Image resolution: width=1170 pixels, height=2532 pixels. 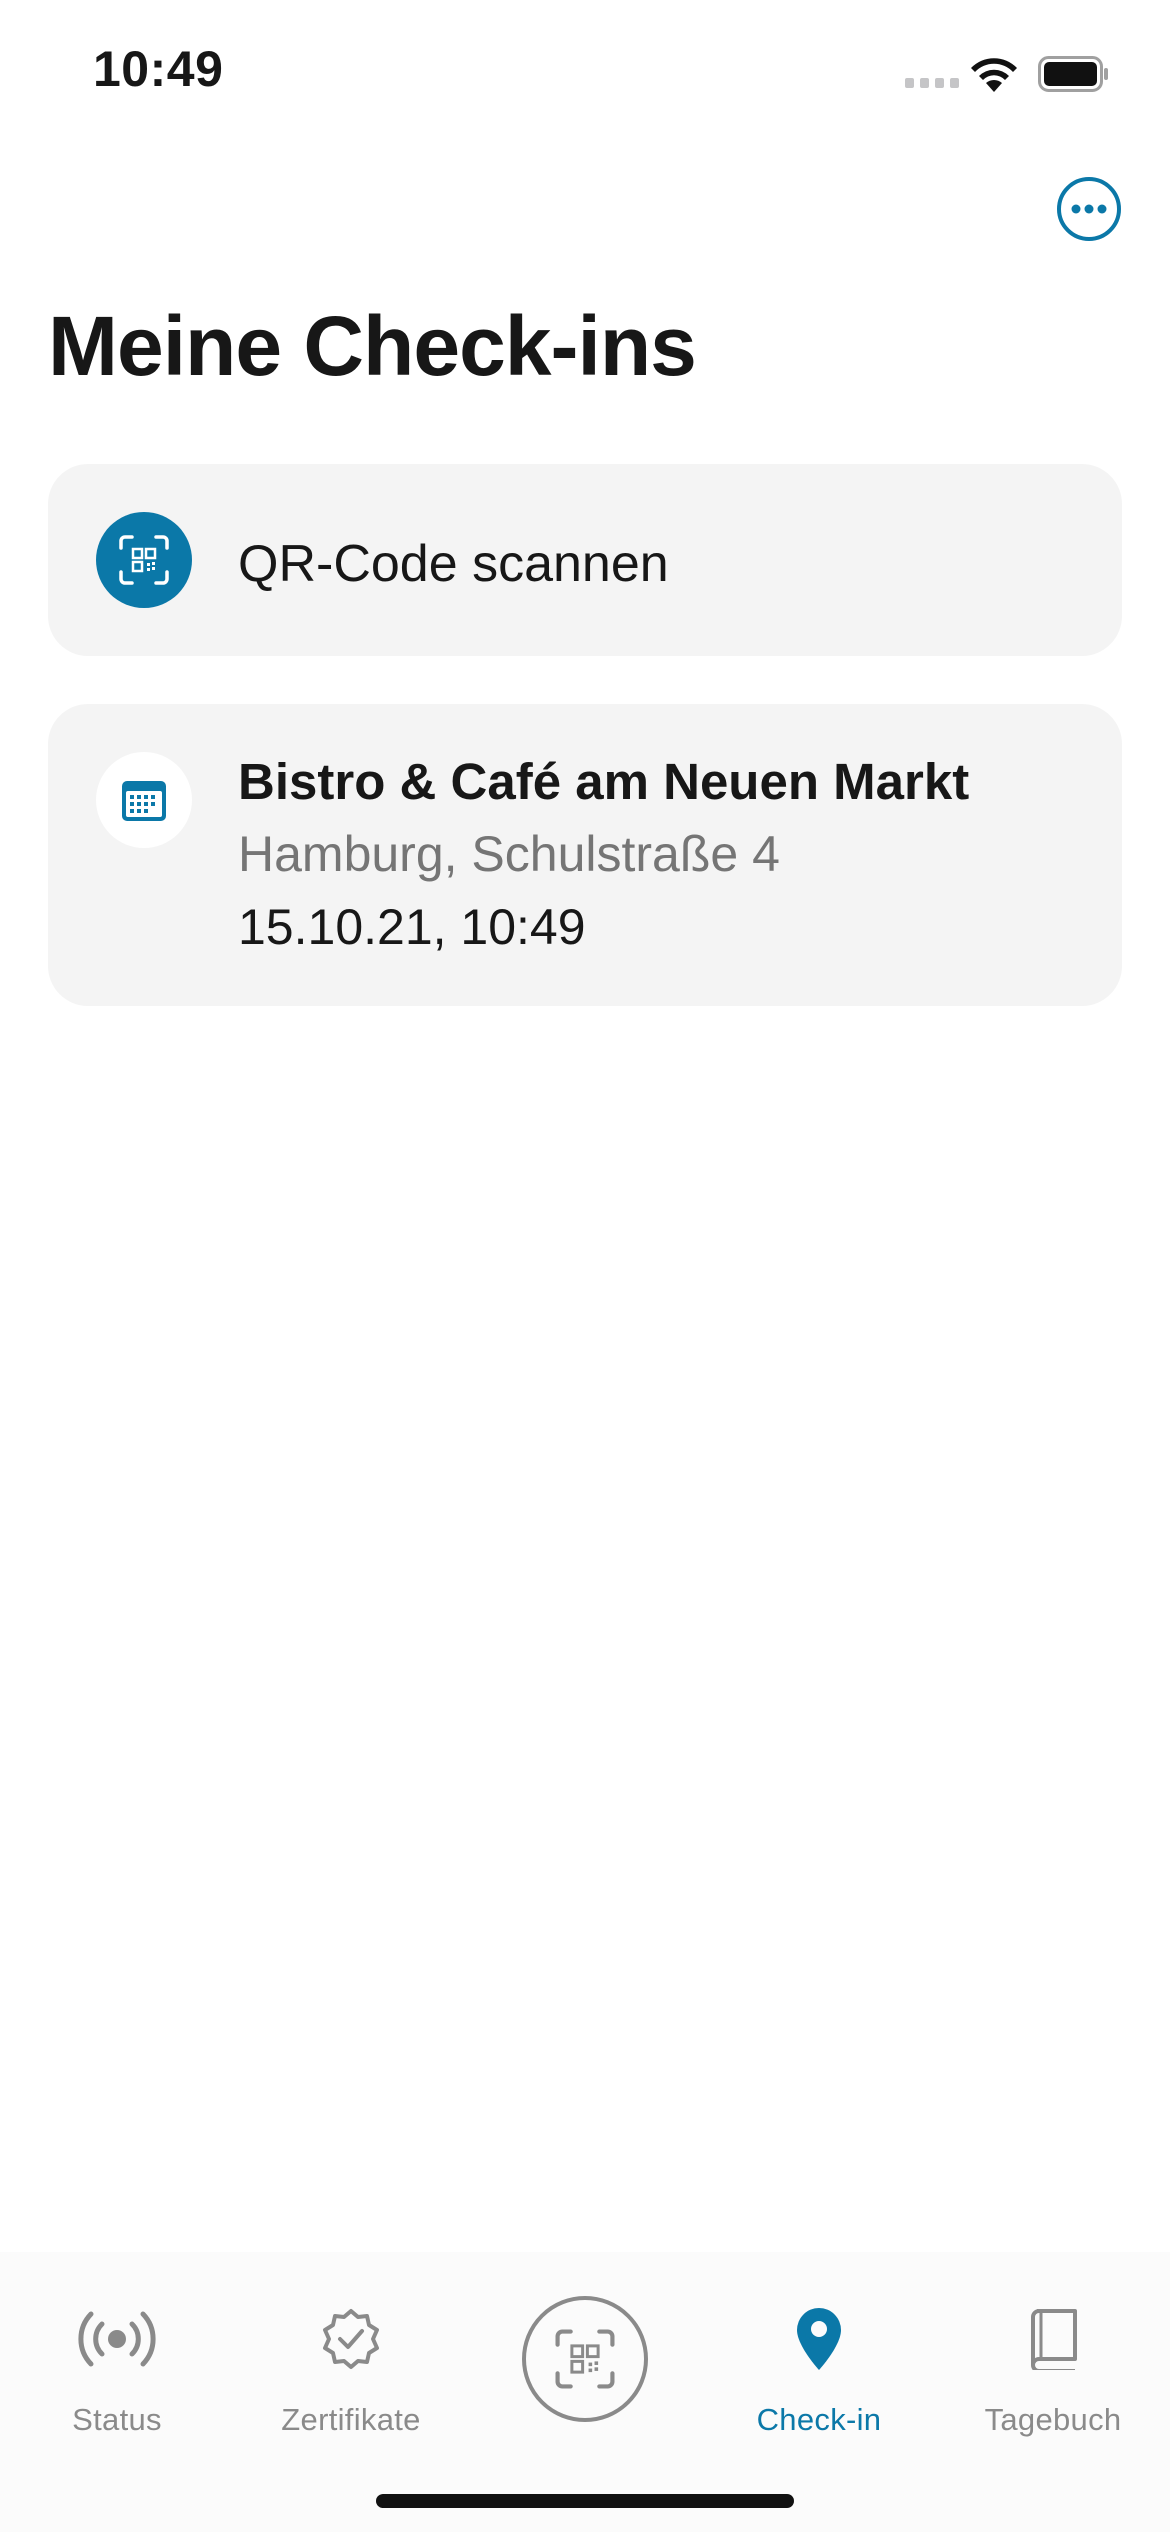 What do you see at coordinates (932, 83) in the screenshot?
I see `cellular-signal-icon` at bounding box center [932, 83].